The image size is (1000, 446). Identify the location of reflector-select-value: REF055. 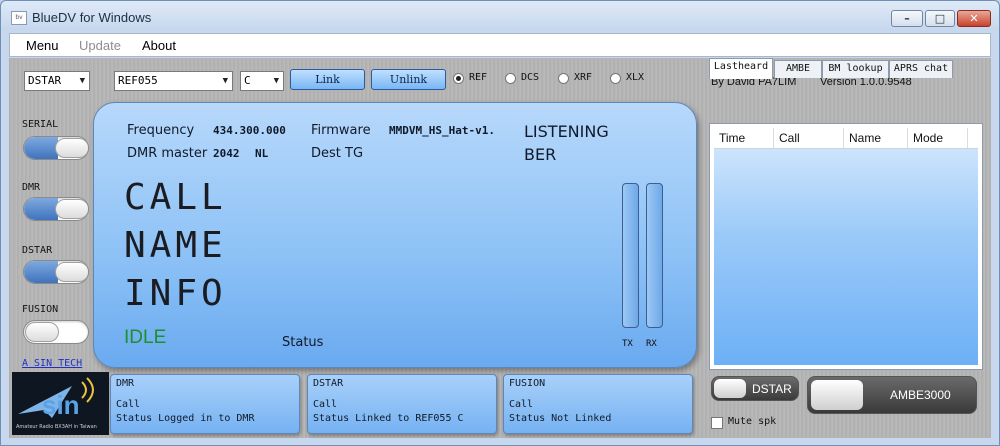
(138, 80).